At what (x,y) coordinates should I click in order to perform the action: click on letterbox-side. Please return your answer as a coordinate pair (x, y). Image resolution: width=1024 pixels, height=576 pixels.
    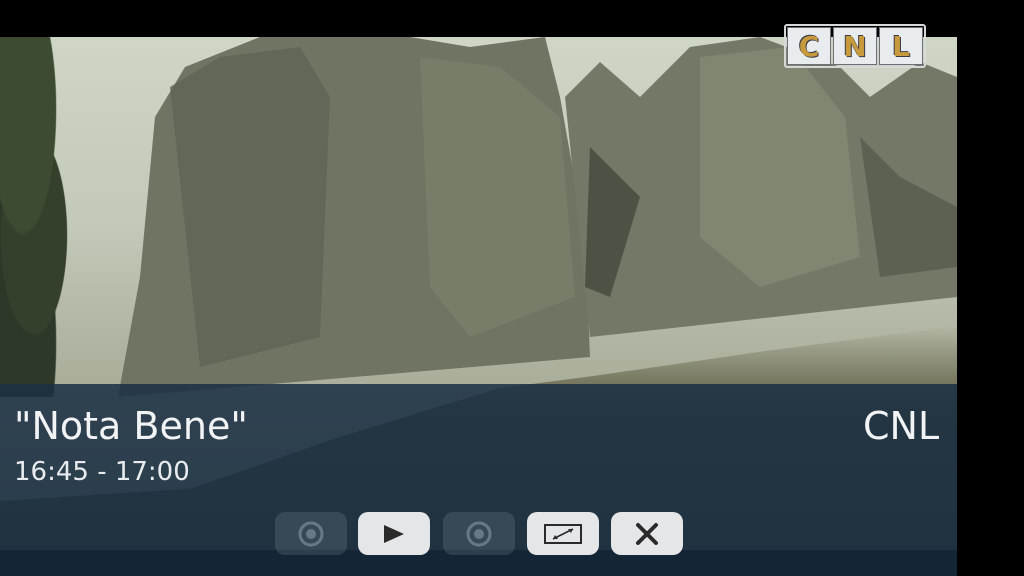
    Looking at the image, I should click on (990, 288).